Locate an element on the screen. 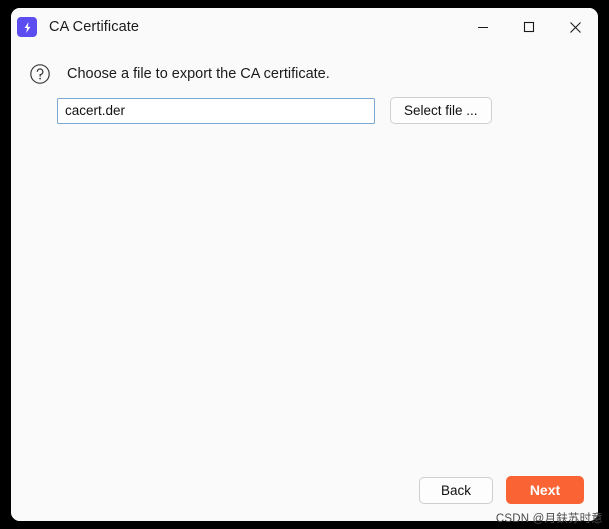  maximize-icon is located at coordinates (529, 27).